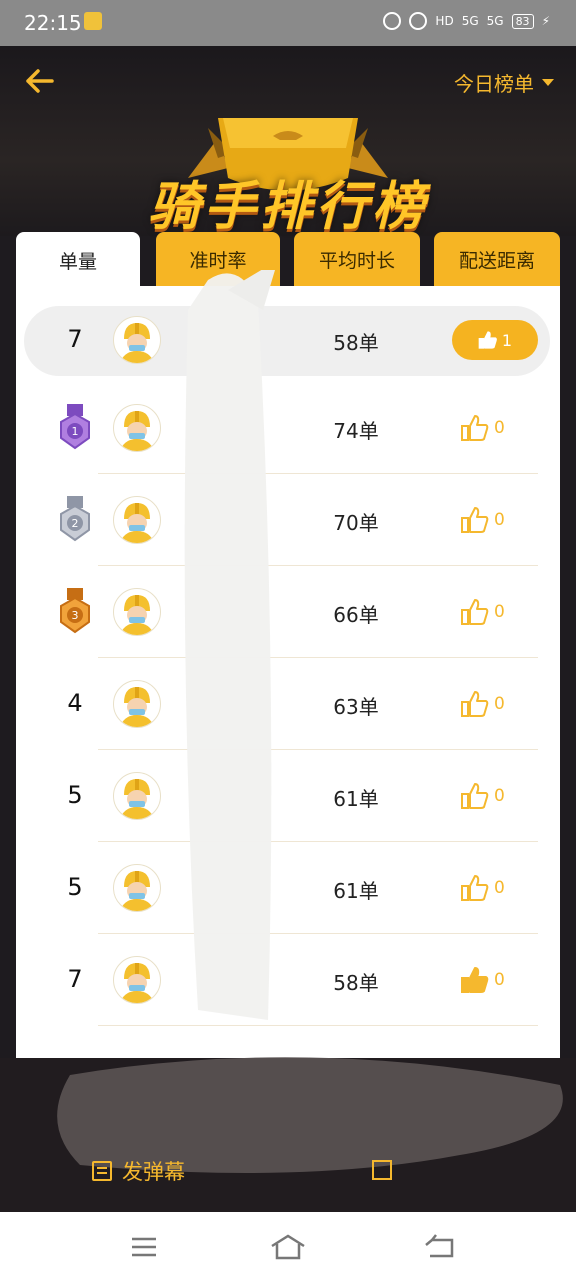 The image size is (576, 1280). I want to click on home-icon, so click(288, 1247).